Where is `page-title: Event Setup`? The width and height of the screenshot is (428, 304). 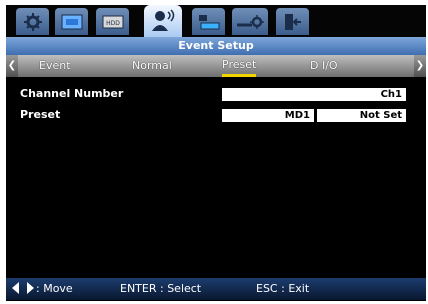 page-title: Event Setup is located at coordinates (216, 46).